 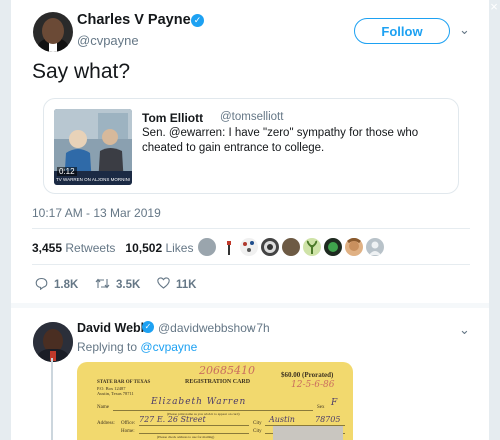 What do you see at coordinates (194, 433) in the screenshot?
I see `doc-home-line` at bounding box center [194, 433].